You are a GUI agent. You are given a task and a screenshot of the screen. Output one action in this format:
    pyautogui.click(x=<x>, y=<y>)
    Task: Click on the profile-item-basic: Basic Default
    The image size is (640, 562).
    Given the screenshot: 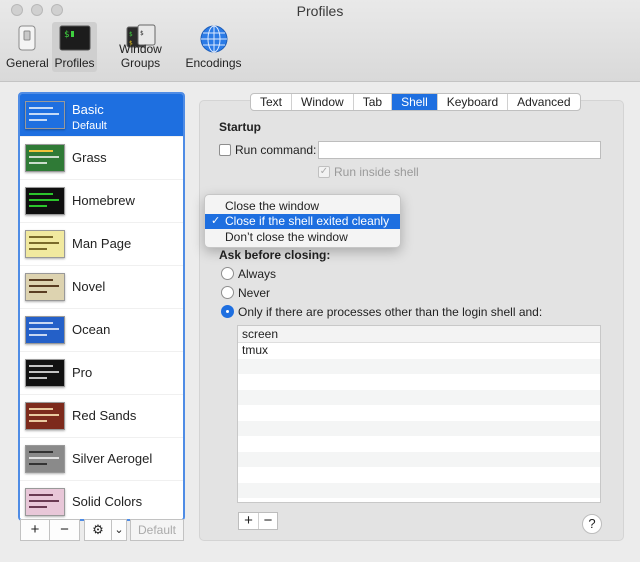 What is the action you would take?
    pyautogui.click(x=101, y=115)
    